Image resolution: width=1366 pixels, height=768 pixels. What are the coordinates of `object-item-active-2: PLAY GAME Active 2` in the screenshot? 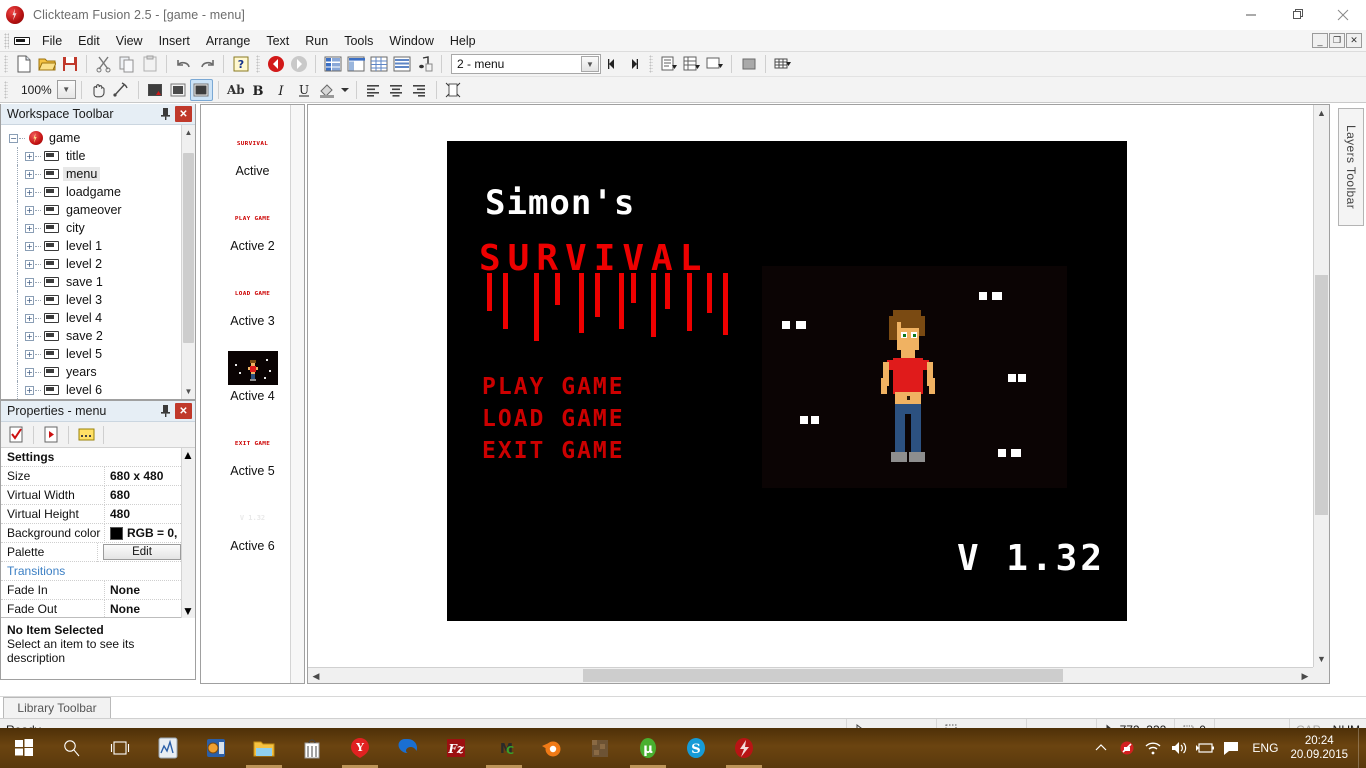 It's located at (252, 217).